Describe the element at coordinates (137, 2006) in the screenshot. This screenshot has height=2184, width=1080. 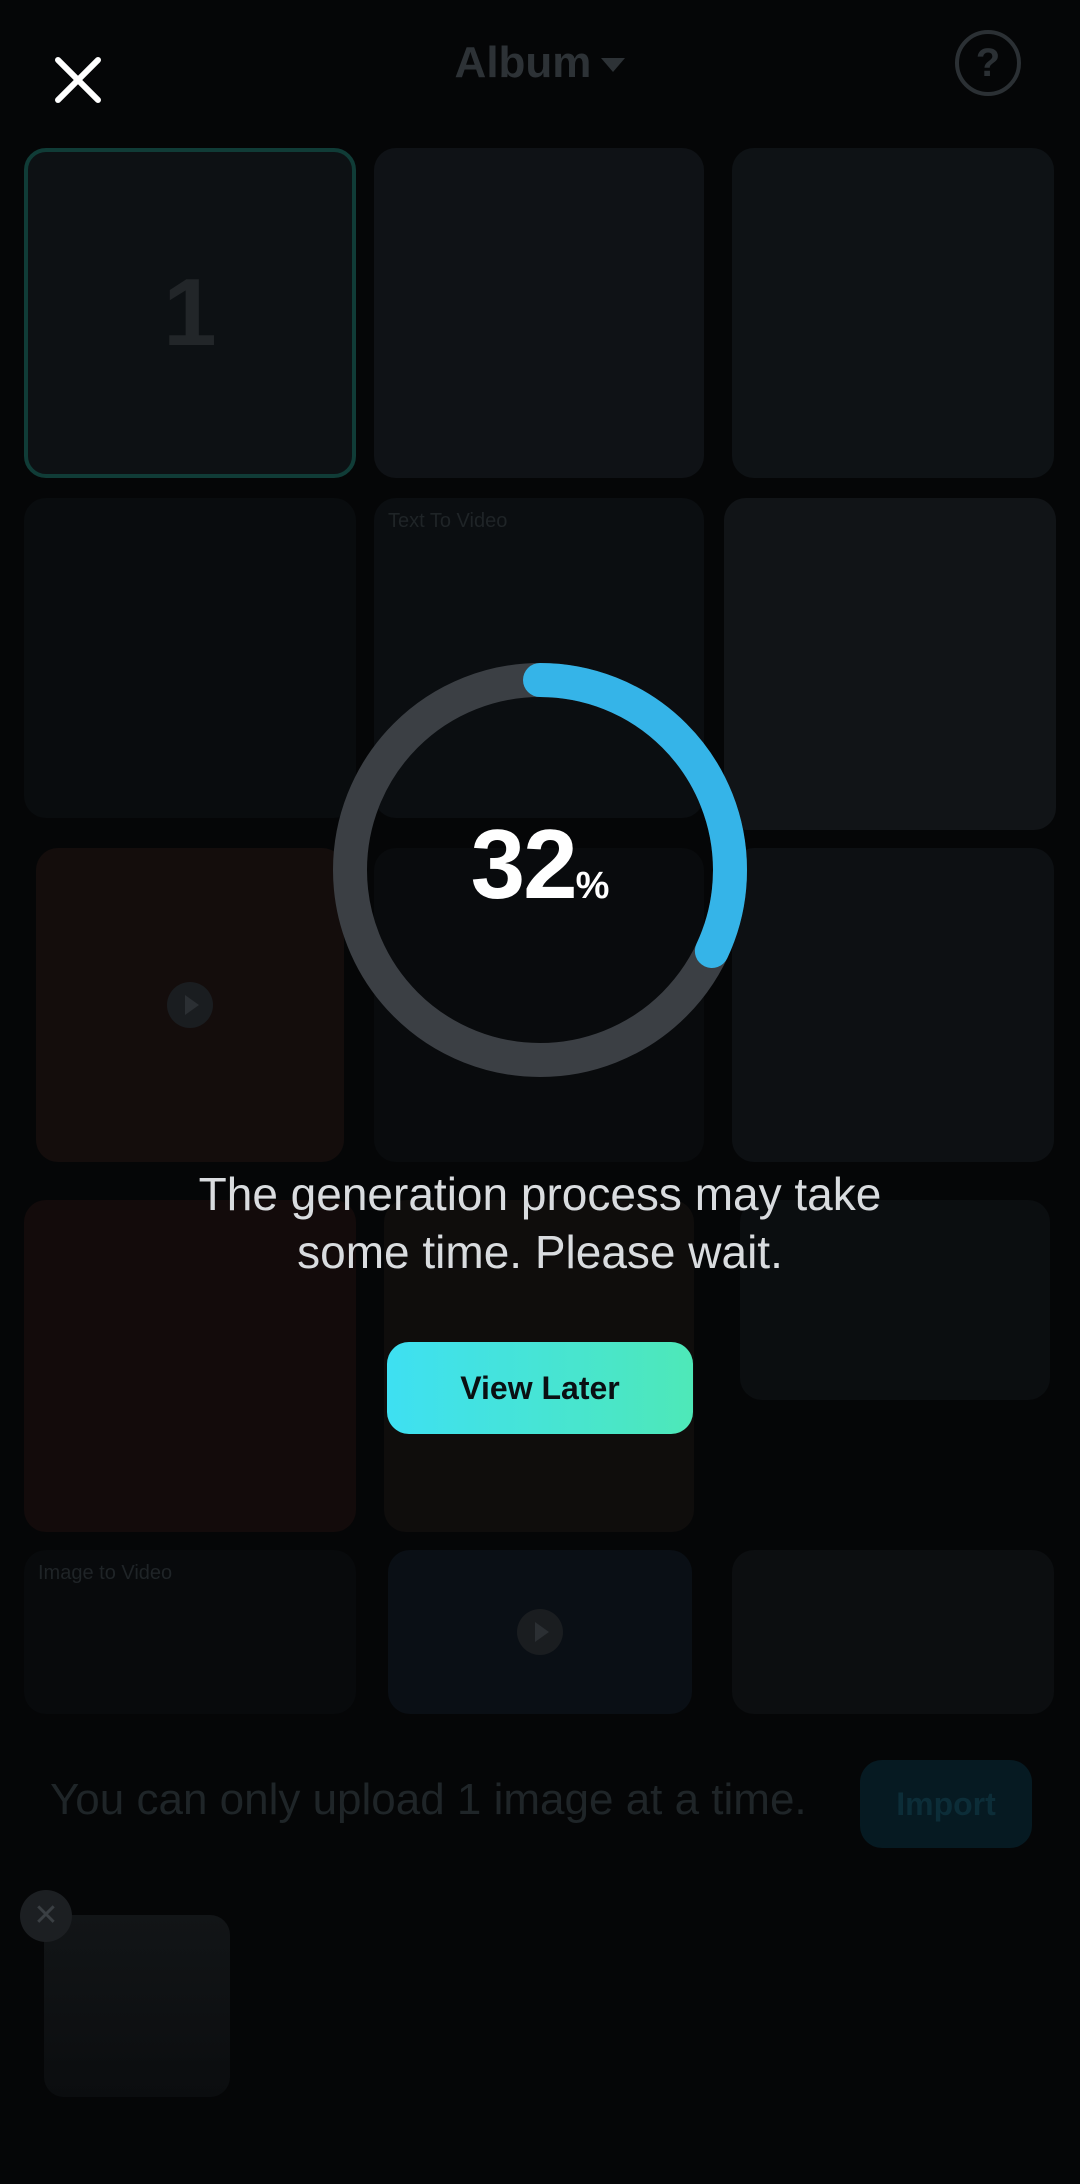
I see `selected-image-thumbnail` at that location.